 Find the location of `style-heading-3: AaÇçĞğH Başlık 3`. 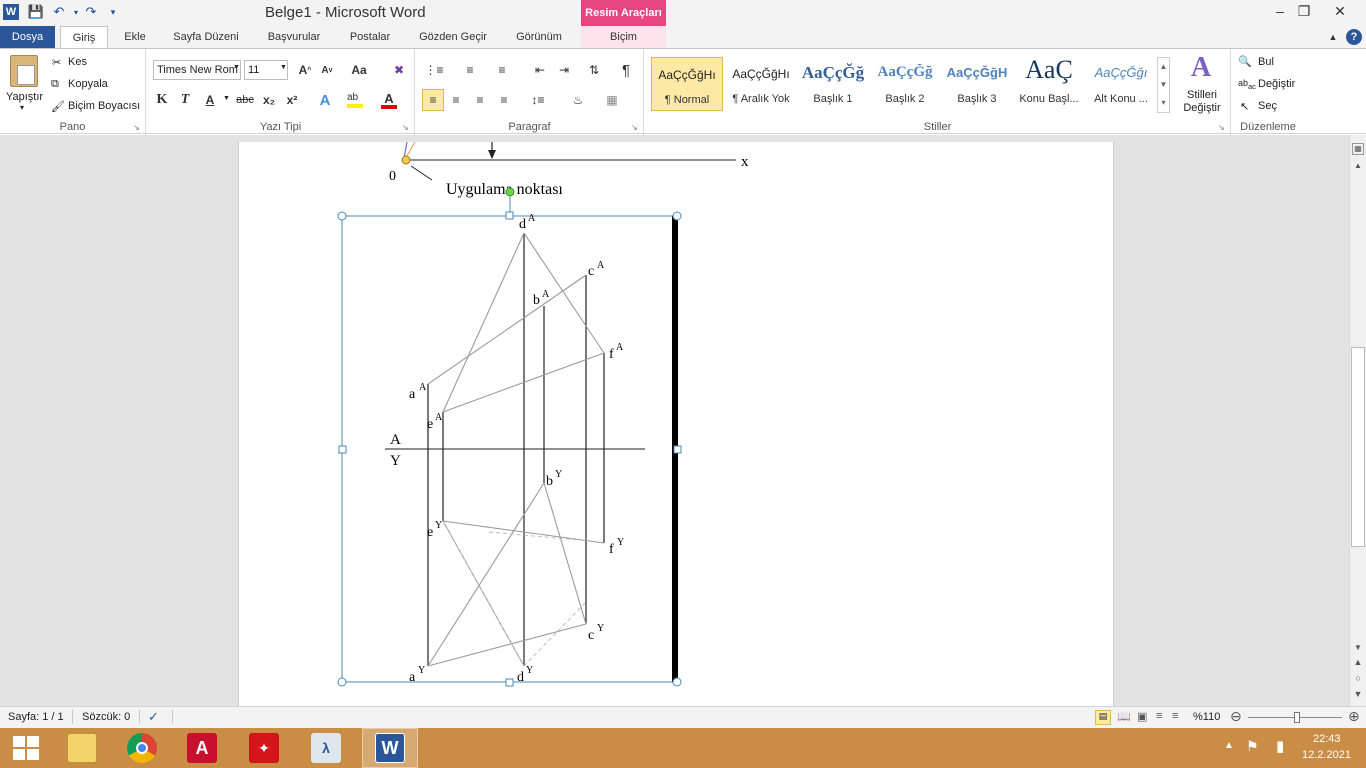

style-heading-3: AaÇçĞğH Başlık 3 is located at coordinates (977, 84).